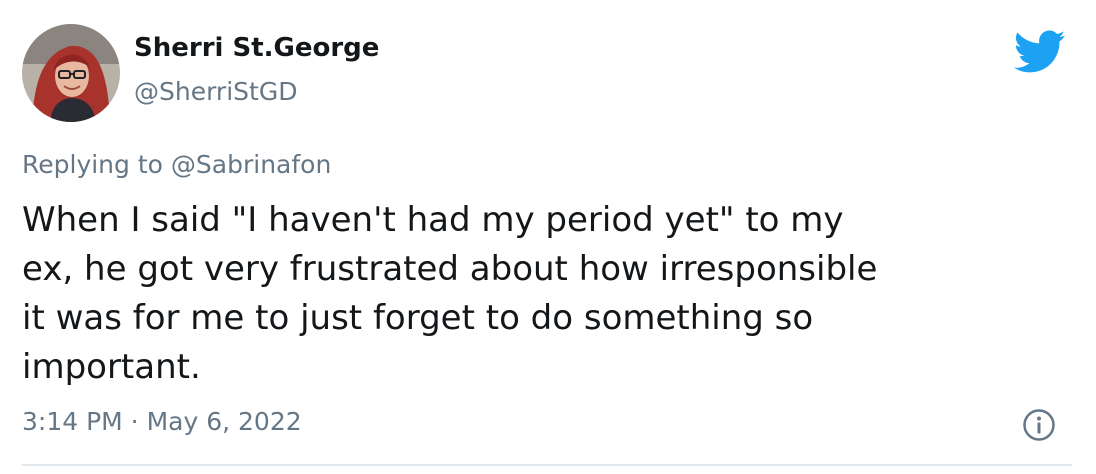 This screenshot has height=474, width=1096. I want to click on tweet-timestamp: 3:14 PM · May 6, 2022, so click(162, 422).